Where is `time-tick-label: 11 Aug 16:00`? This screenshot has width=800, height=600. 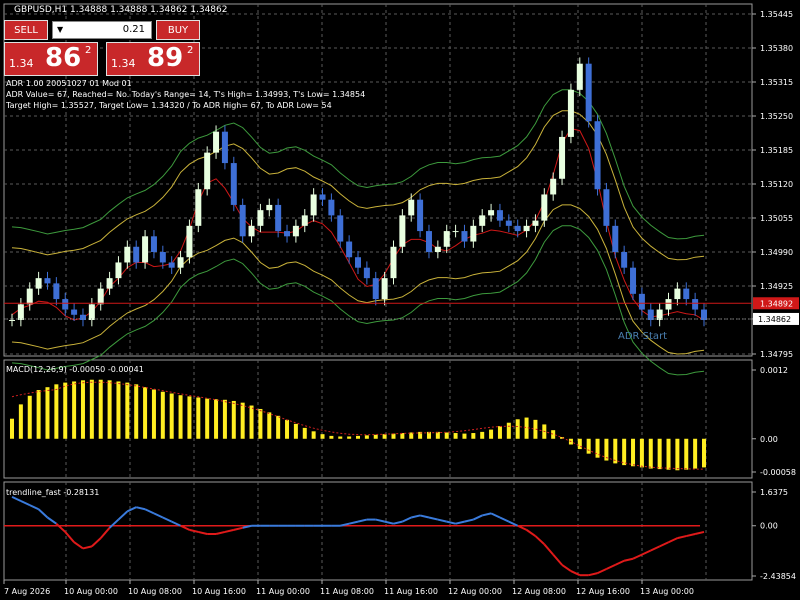 time-tick-label: 11 Aug 16:00 is located at coordinates (411, 591).